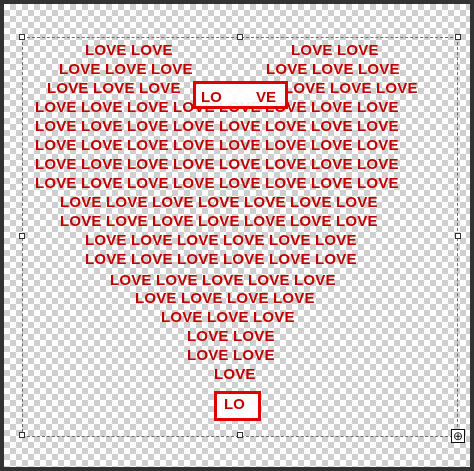 Image resolution: width=474 pixels, height=471 pixels. What do you see at coordinates (266, 97) in the screenshot?
I see `highlight-top-right-text: VE` at bounding box center [266, 97].